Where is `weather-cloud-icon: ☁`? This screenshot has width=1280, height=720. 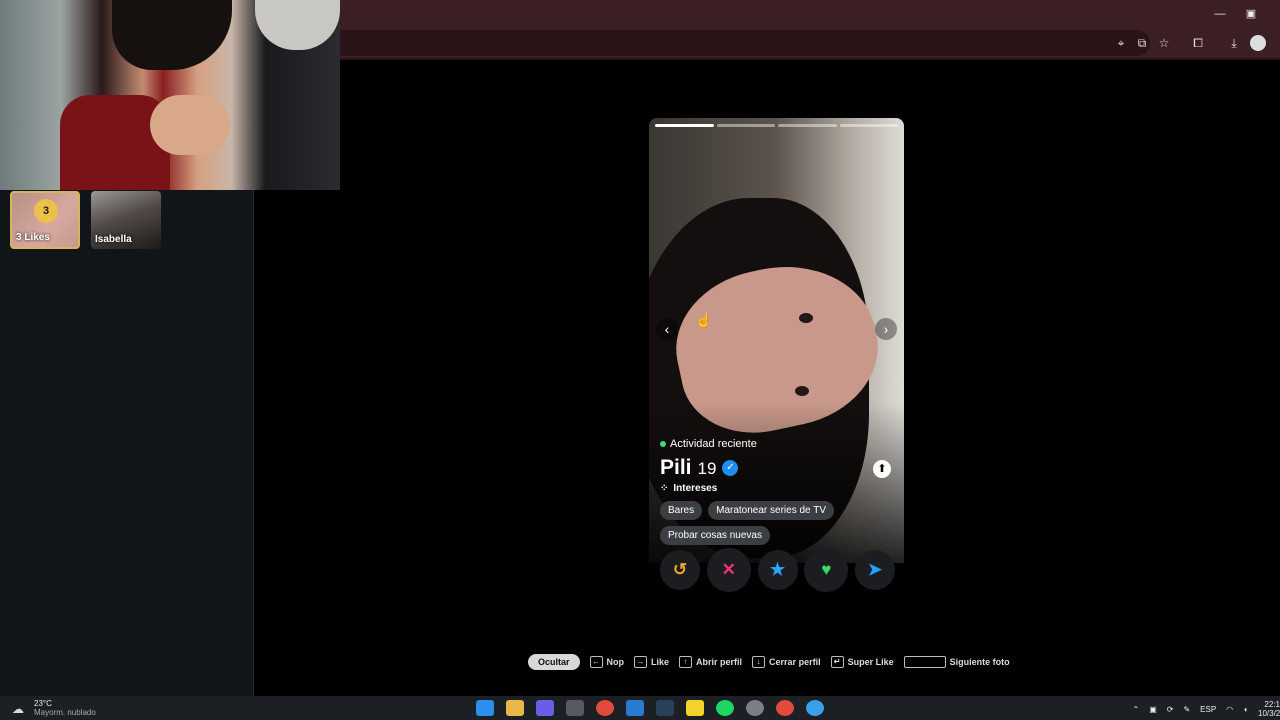
weather-cloud-icon: ☁ is located at coordinates (18, 709).